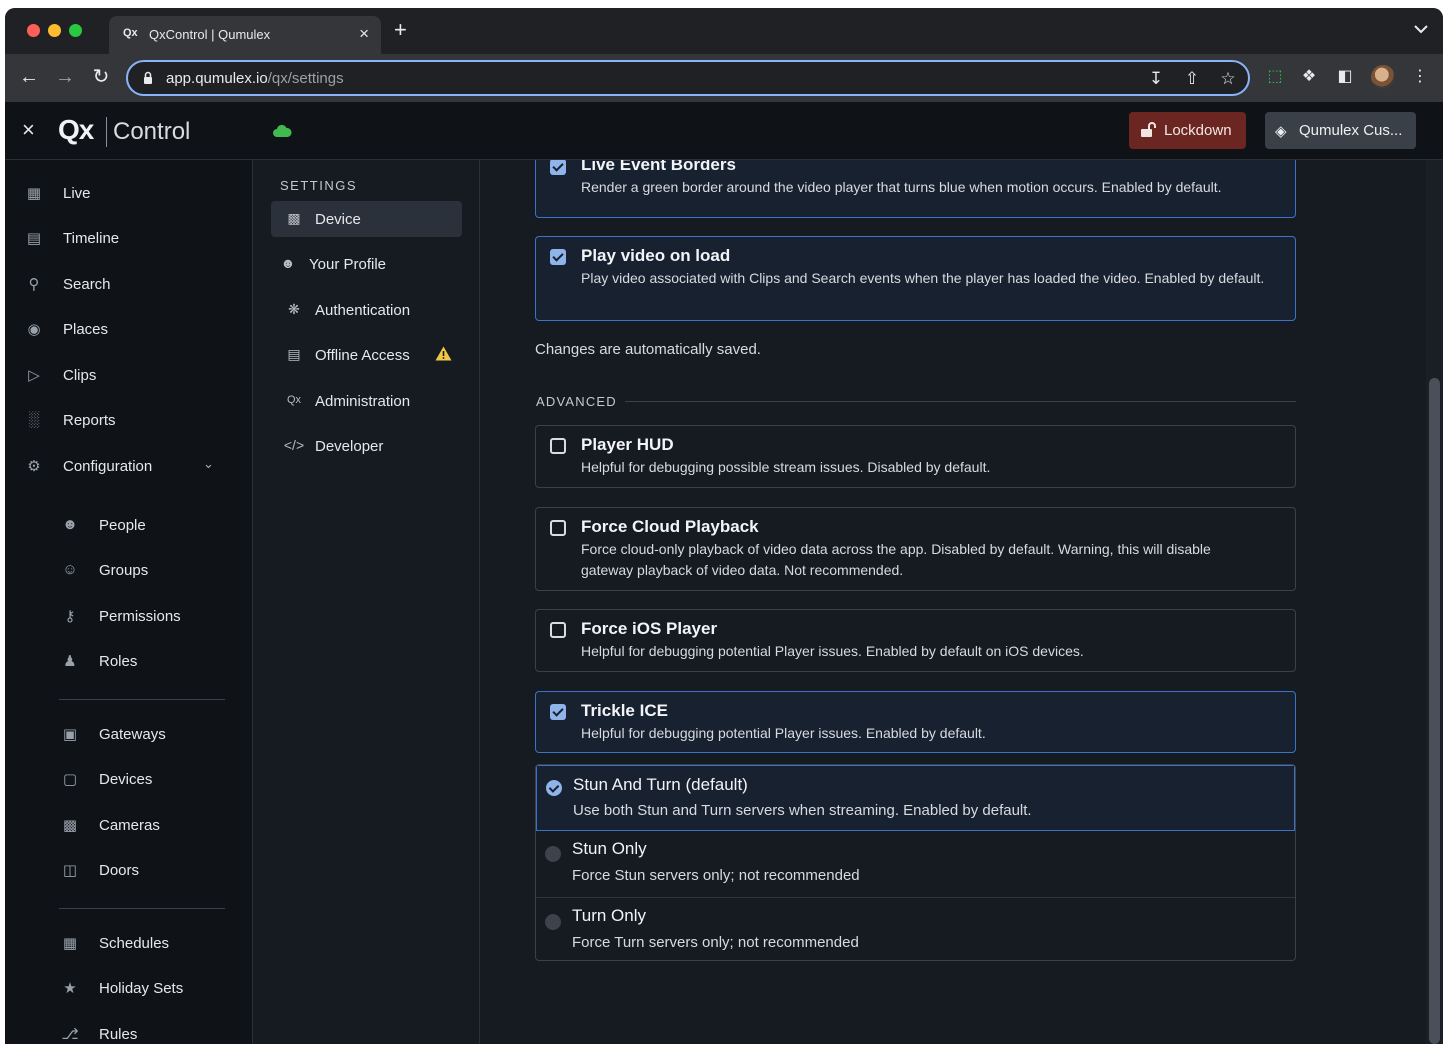 This screenshot has width=1445, height=1044. Describe the element at coordinates (101, 77) in the screenshot. I see `reload-icon: ↻` at that location.